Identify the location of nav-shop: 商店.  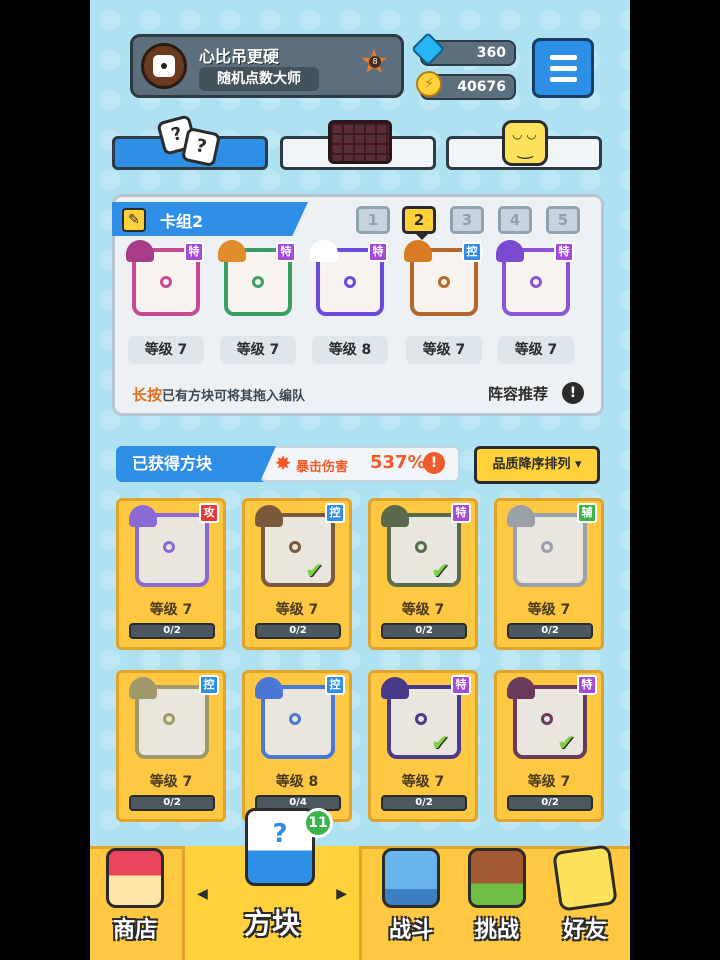
(135, 903).